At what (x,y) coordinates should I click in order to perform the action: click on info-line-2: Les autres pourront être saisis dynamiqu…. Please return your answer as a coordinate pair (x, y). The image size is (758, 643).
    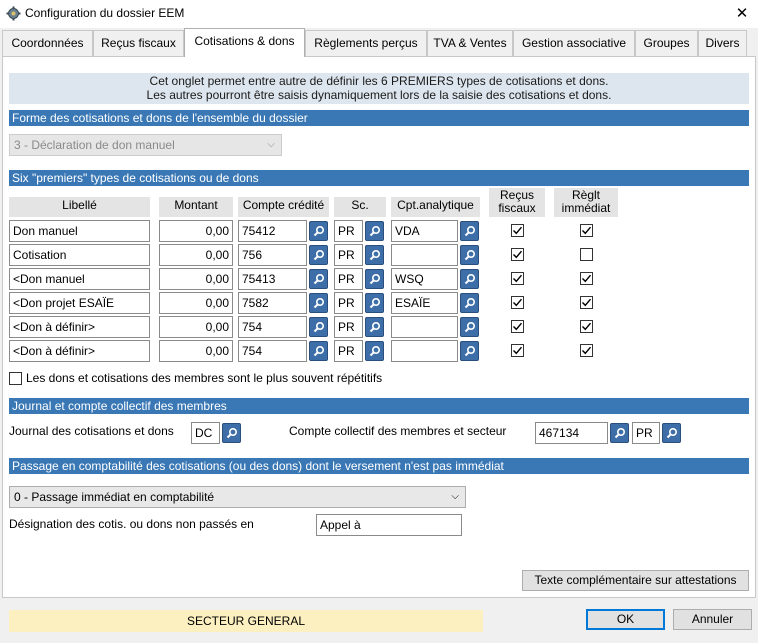
    Looking at the image, I should click on (379, 95).